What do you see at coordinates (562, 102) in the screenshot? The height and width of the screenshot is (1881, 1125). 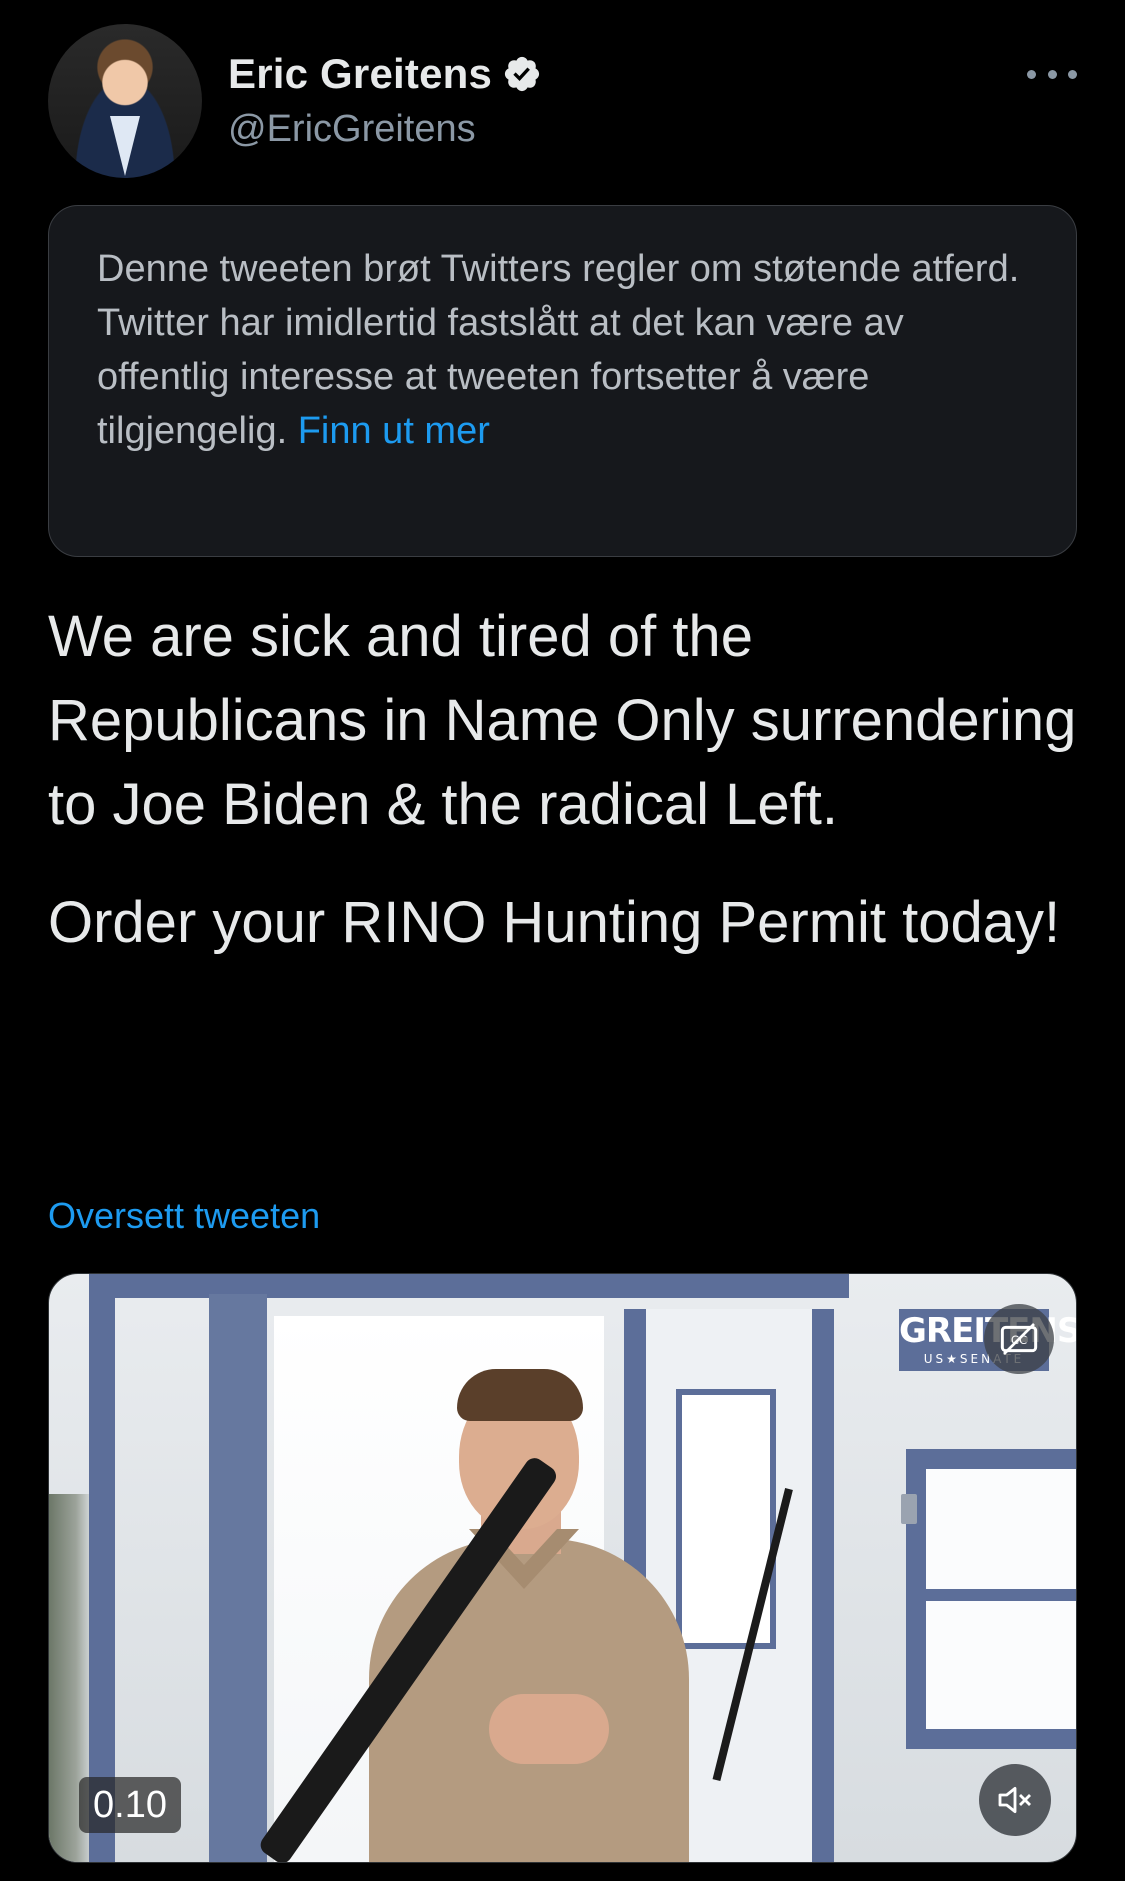 I see `tweet-header: Eric Greitens @EricGreitens` at bounding box center [562, 102].